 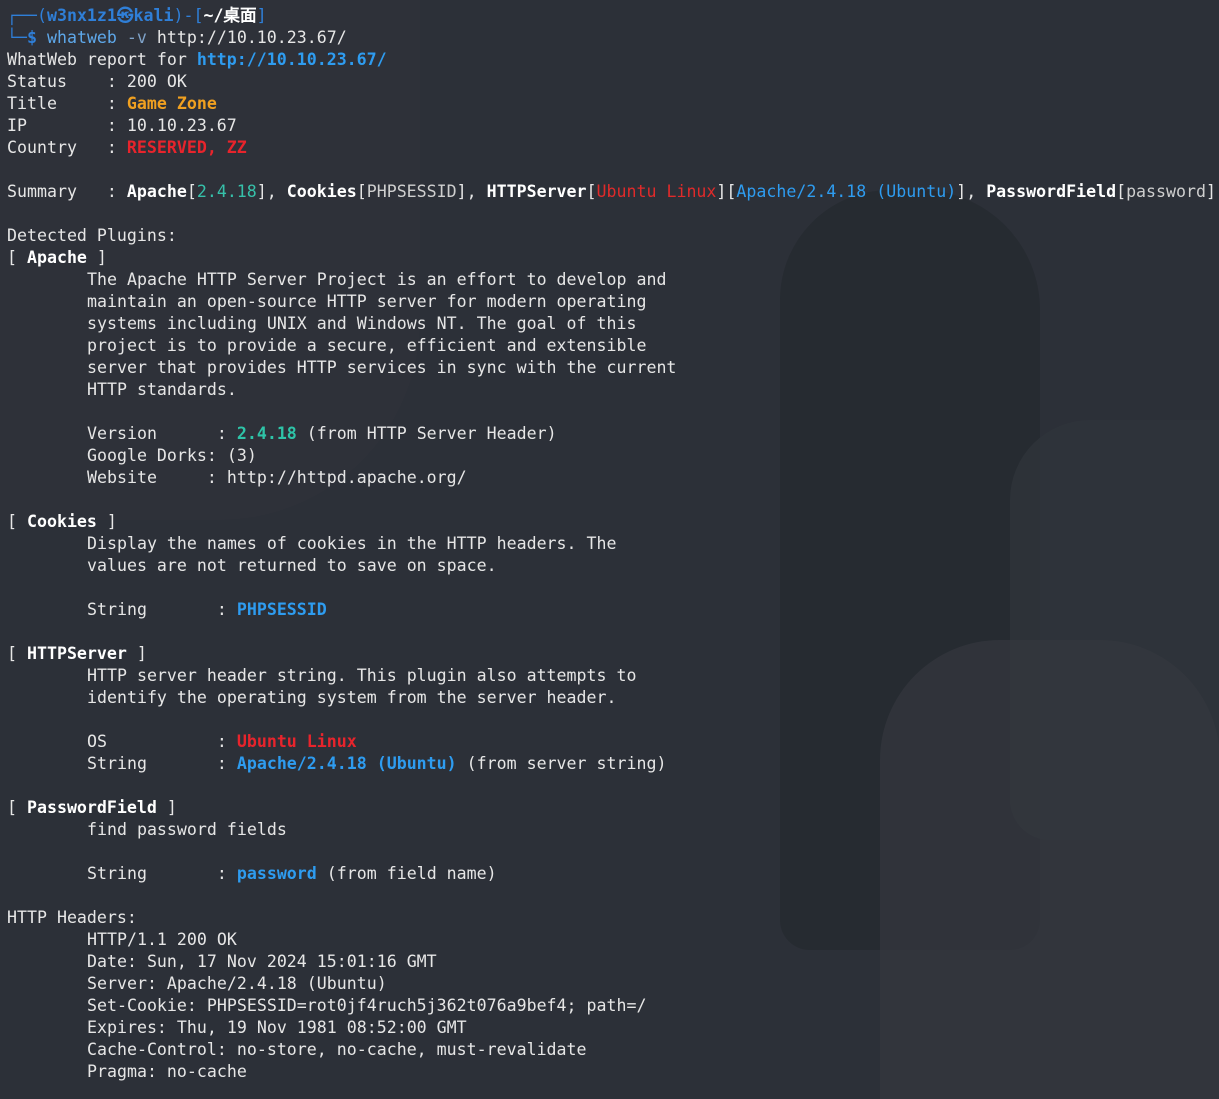 I want to click on prompt-user: w3nx1z1㉿kali, so click(x=110, y=15).